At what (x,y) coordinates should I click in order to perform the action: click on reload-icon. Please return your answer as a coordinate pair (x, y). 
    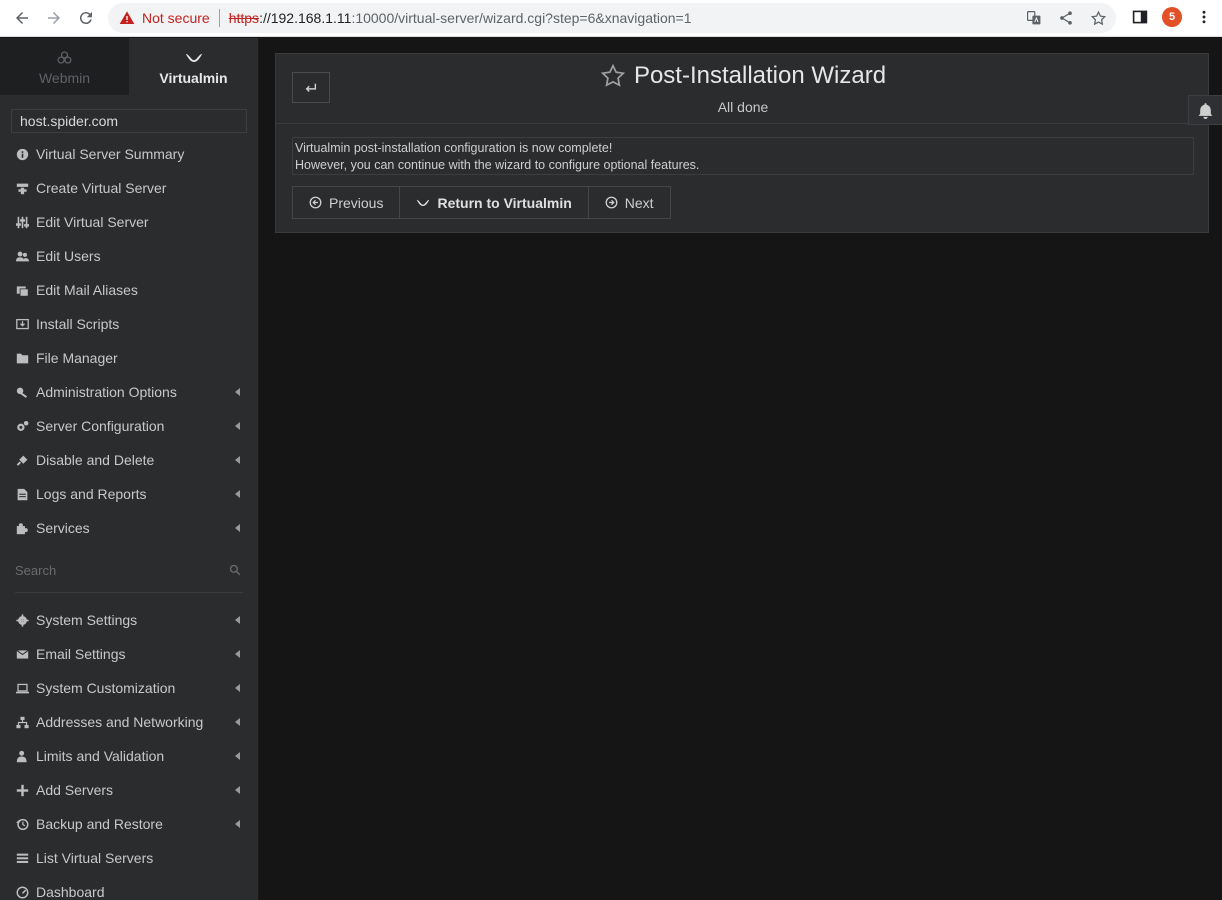
    Looking at the image, I should click on (86, 18).